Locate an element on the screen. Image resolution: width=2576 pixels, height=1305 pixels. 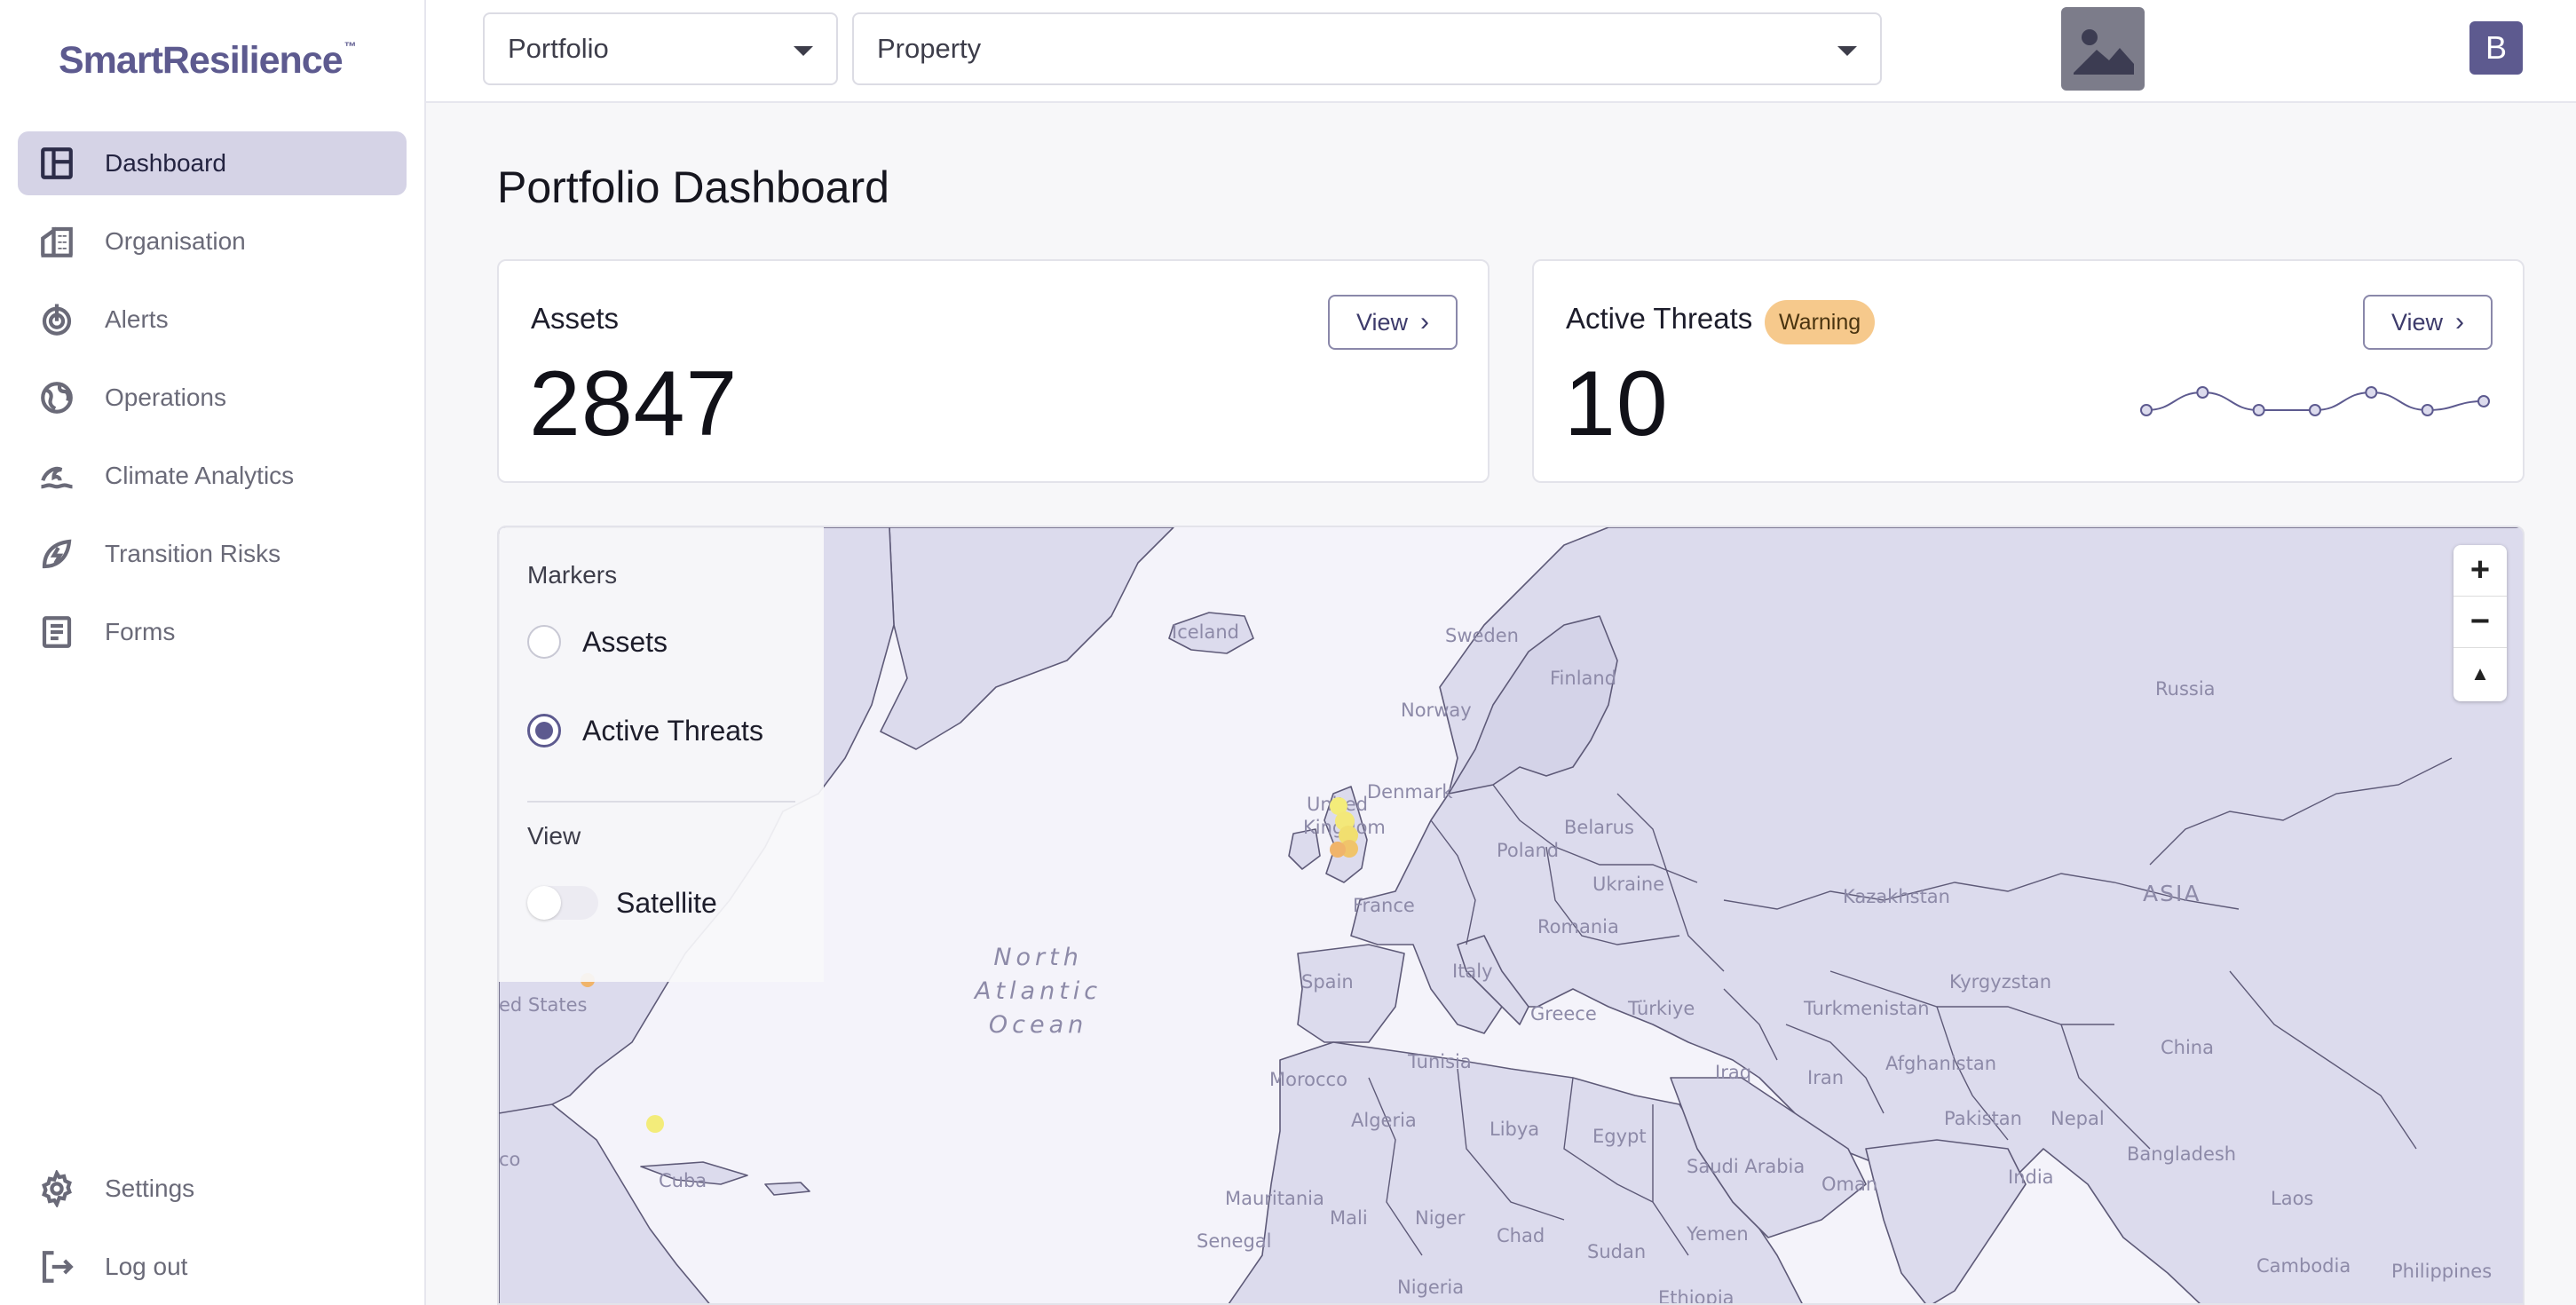
map-label: China is located at coordinates (2187, 1047).